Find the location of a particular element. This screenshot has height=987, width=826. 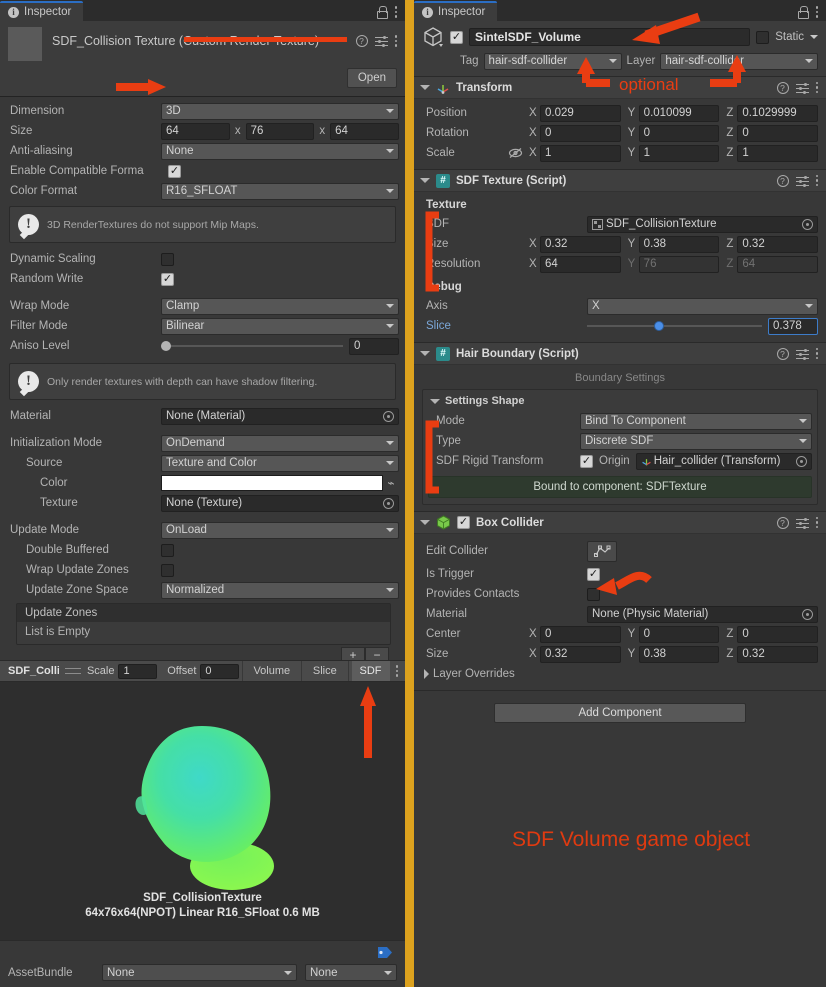

sdf-size-z-input: 0.32 is located at coordinates (778, 244).